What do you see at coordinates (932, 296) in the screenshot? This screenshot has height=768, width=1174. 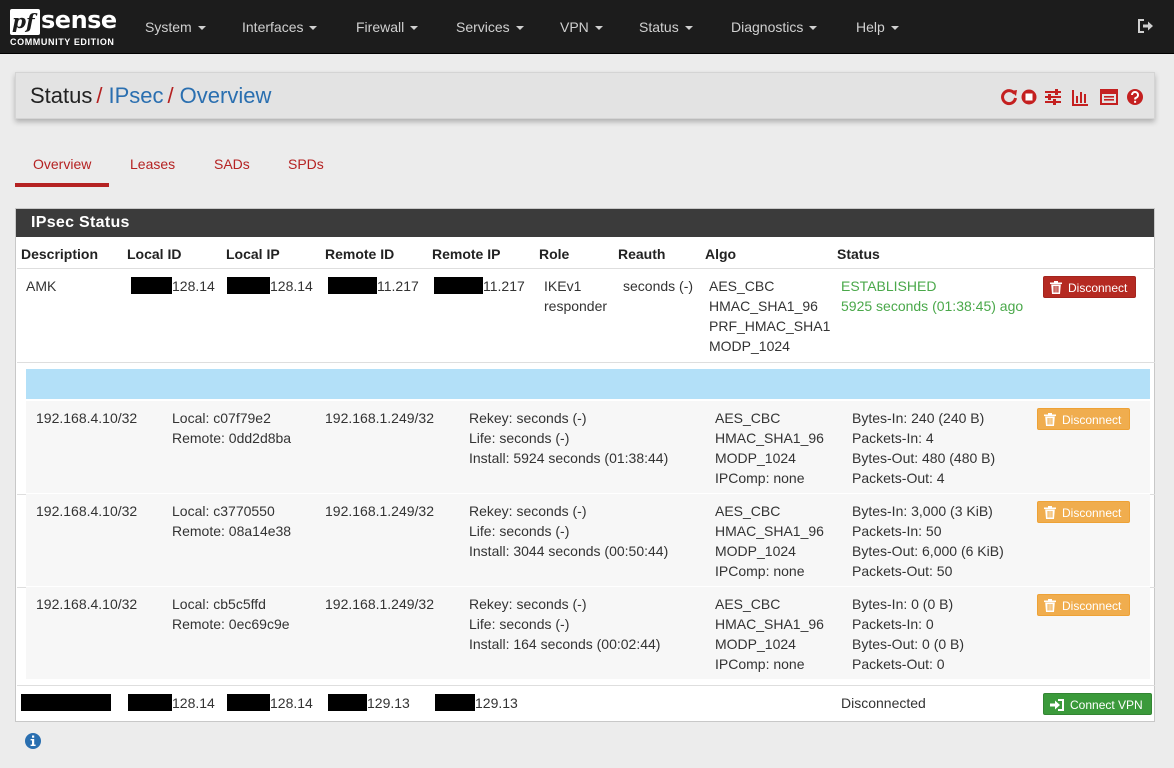 I see `tunnel-status: ESTABLISHED 5925 seconds (01:38:45) ago` at bounding box center [932, 296].